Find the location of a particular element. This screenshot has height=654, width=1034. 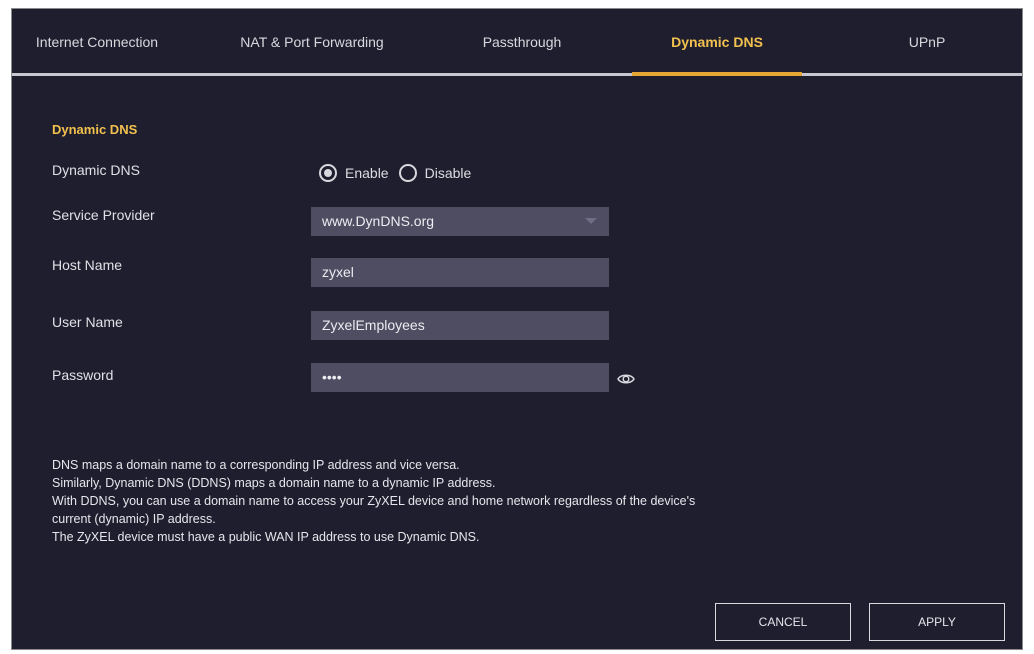

dynamic-dns-radio-group: Enable Disable is located at coordinates (400, 173).